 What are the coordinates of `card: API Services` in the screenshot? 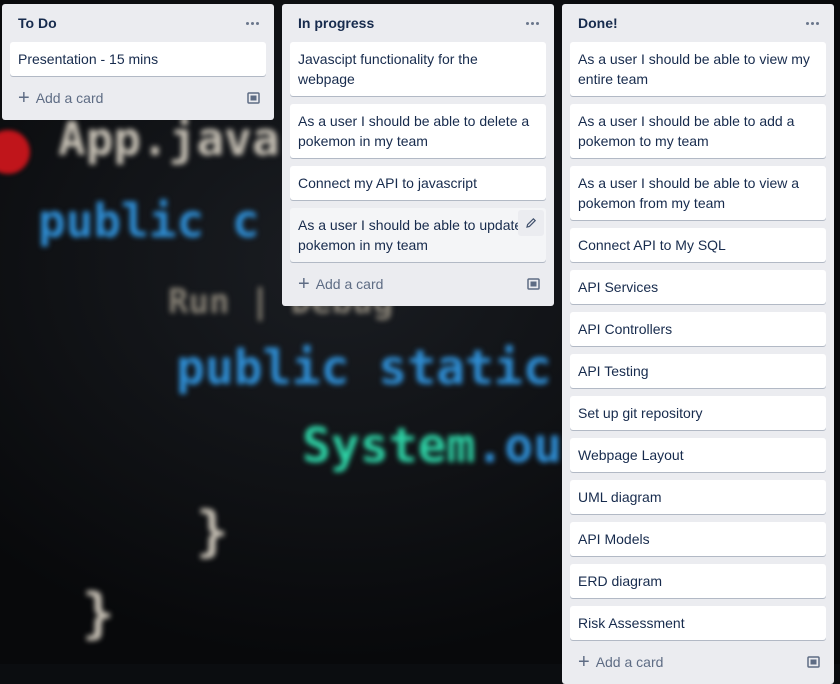 It's located at (698, 287).